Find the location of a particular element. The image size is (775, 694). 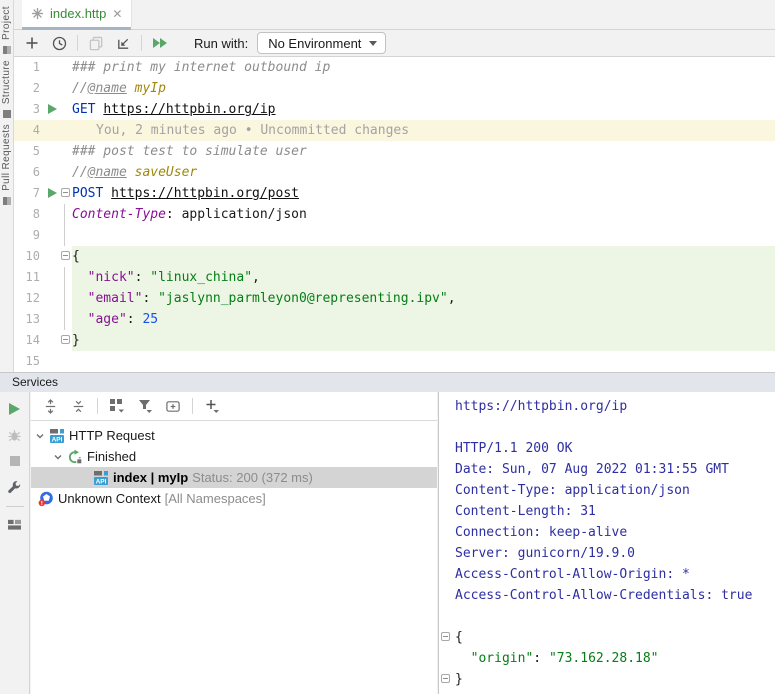

context-suffix: [All Namespaces] is located at coordinates (215, 498).